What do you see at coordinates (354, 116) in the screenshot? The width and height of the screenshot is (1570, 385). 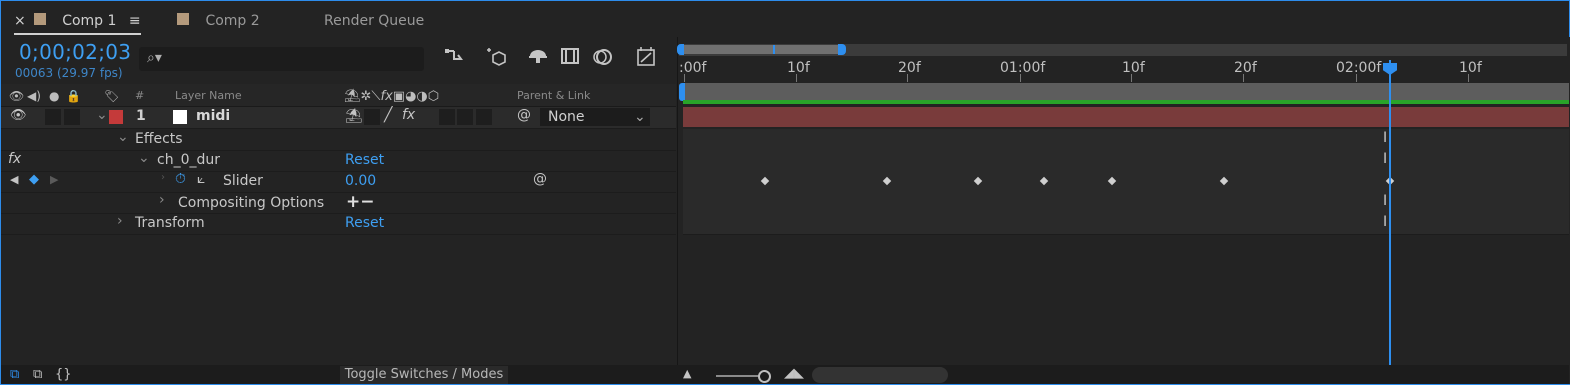 I see `shy-switch-icon: ⛱` at bounding box center [354, 116].